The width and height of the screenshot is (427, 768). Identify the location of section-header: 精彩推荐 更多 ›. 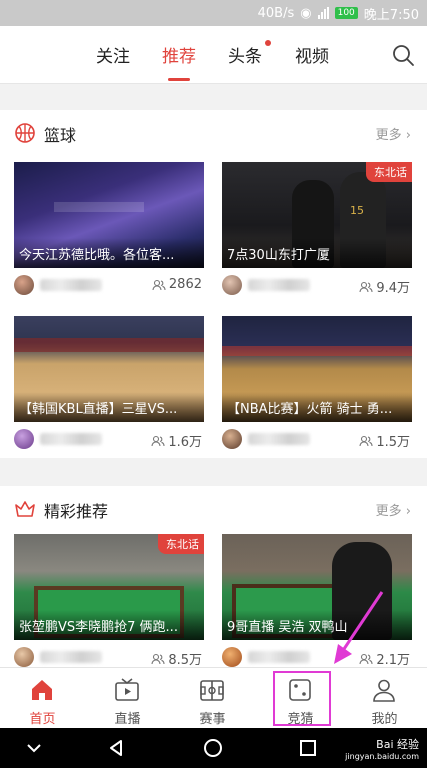
(213, 508).